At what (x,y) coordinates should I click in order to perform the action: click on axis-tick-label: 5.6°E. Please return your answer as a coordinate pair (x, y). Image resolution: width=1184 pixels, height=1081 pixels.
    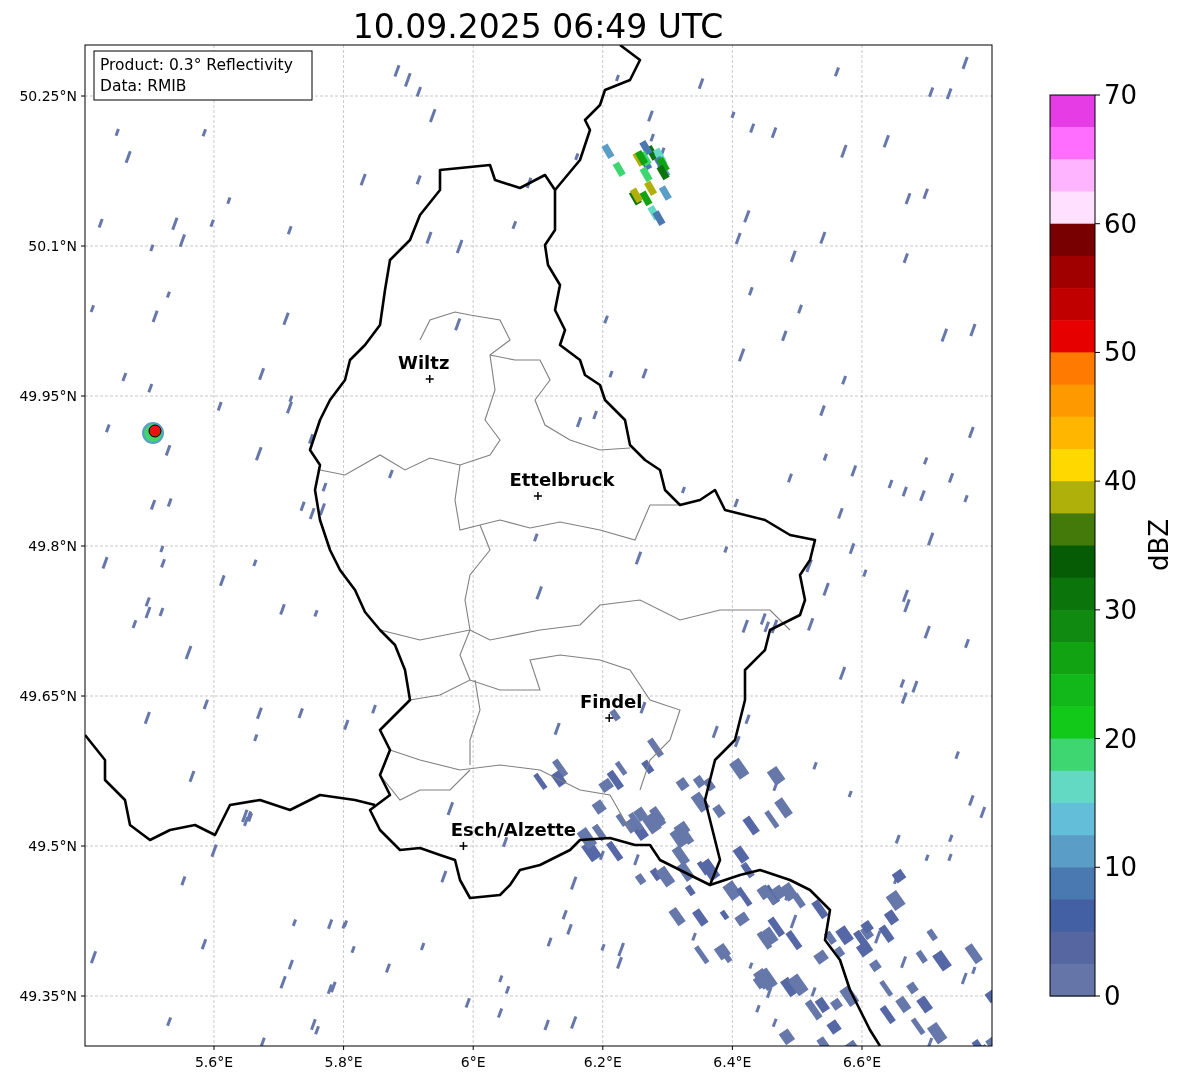
    Looking at the image, I should click on (214, 1062).